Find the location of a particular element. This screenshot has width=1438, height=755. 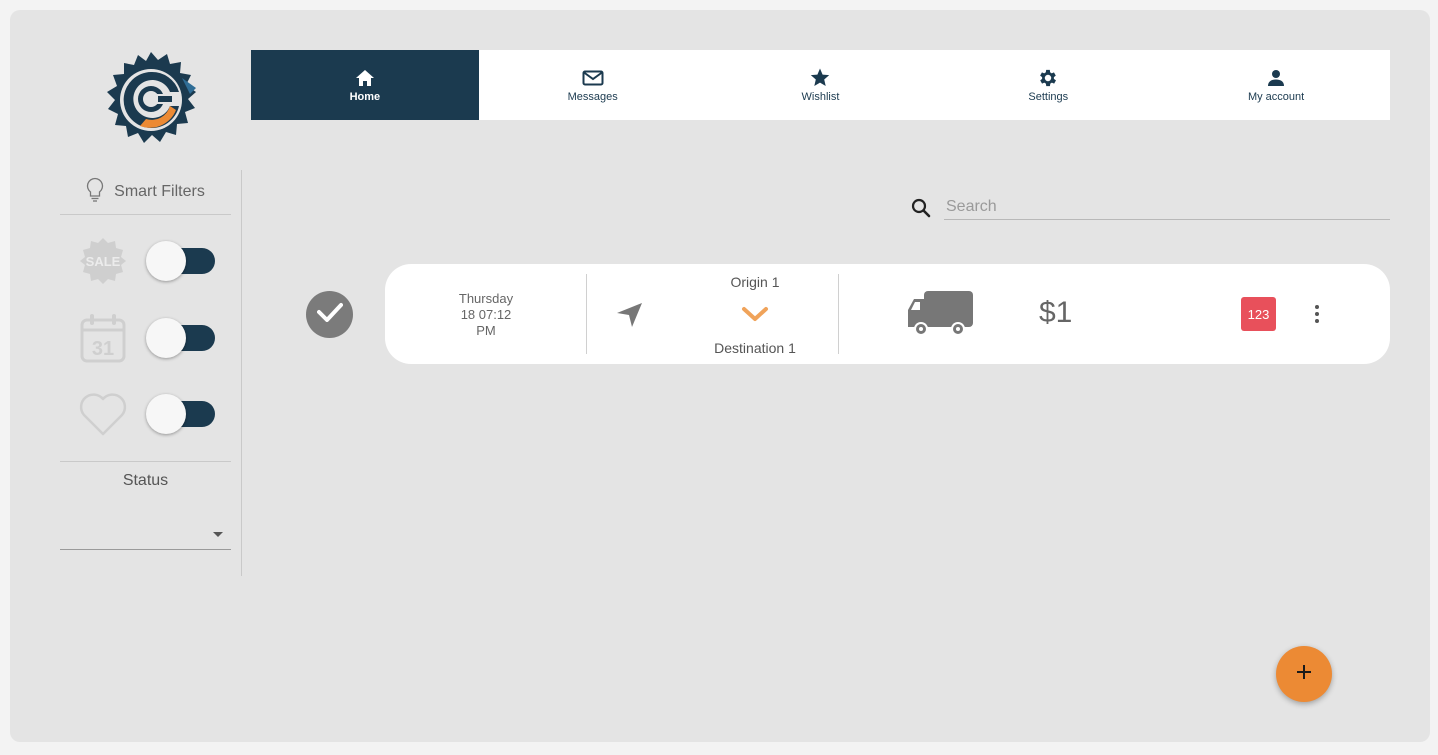

gear-icon is located at coordinates (1048, 78).